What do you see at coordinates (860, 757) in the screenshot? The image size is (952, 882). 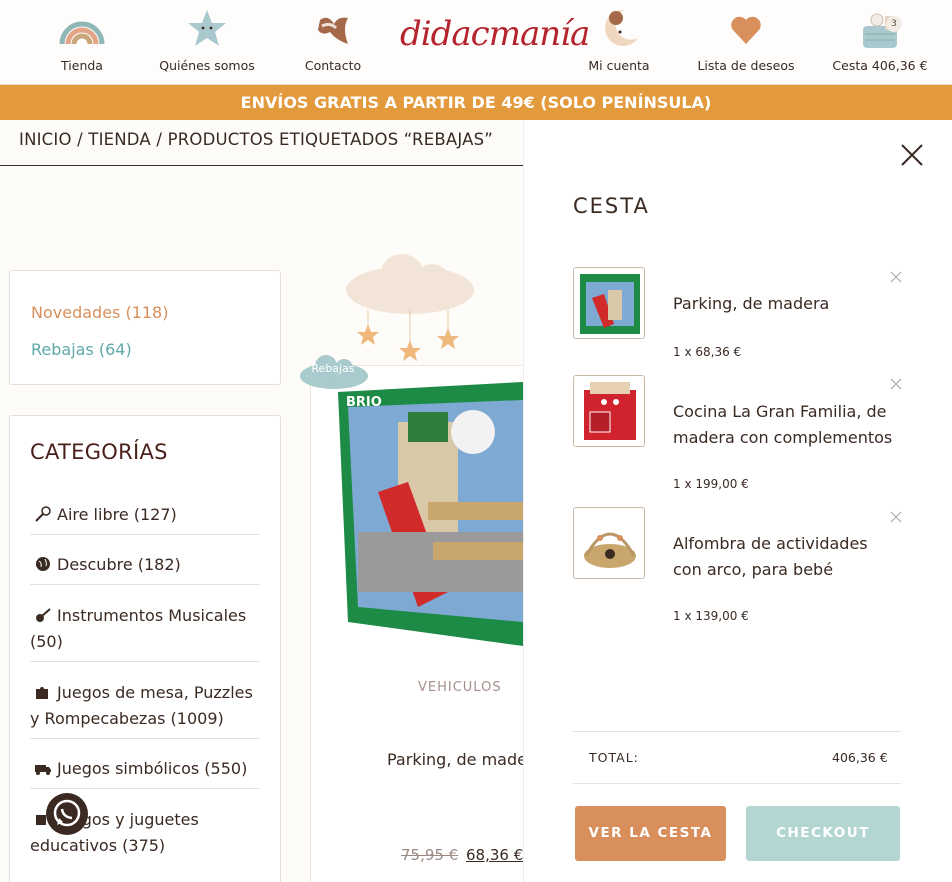 I see `total-value: 406,36 €` at bounding box center [860, 757].